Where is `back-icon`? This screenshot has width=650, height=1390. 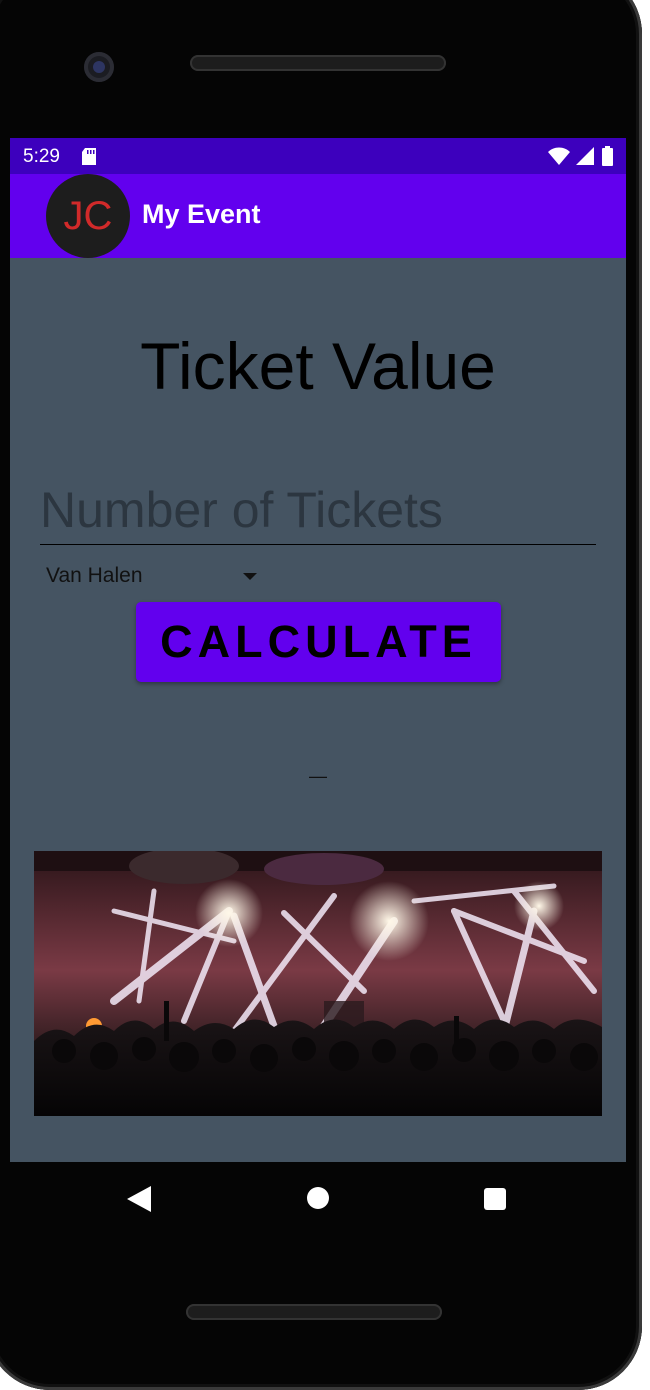
back-icon is located at coordinates (139, 1199).